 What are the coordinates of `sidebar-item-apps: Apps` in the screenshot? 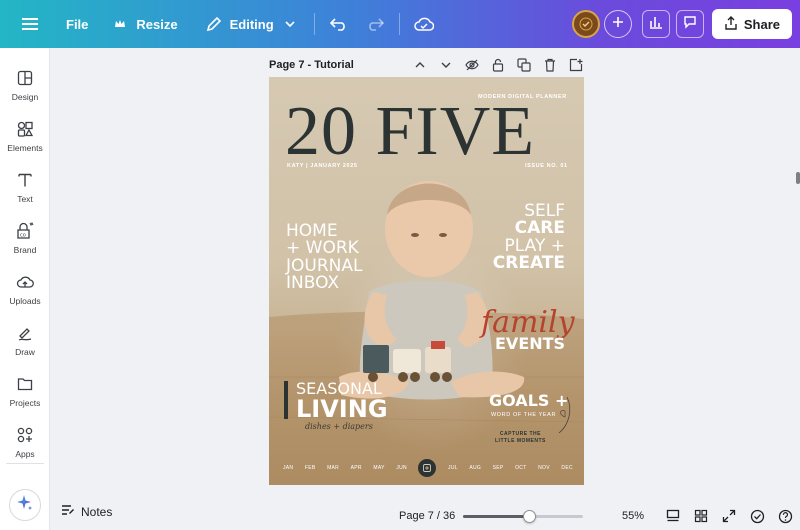 It's located at (25, 442).